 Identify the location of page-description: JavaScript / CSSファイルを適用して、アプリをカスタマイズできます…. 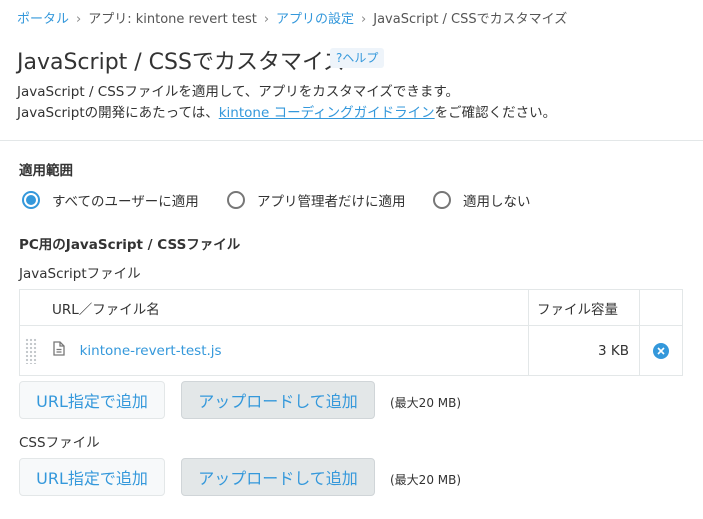
(286, 103).